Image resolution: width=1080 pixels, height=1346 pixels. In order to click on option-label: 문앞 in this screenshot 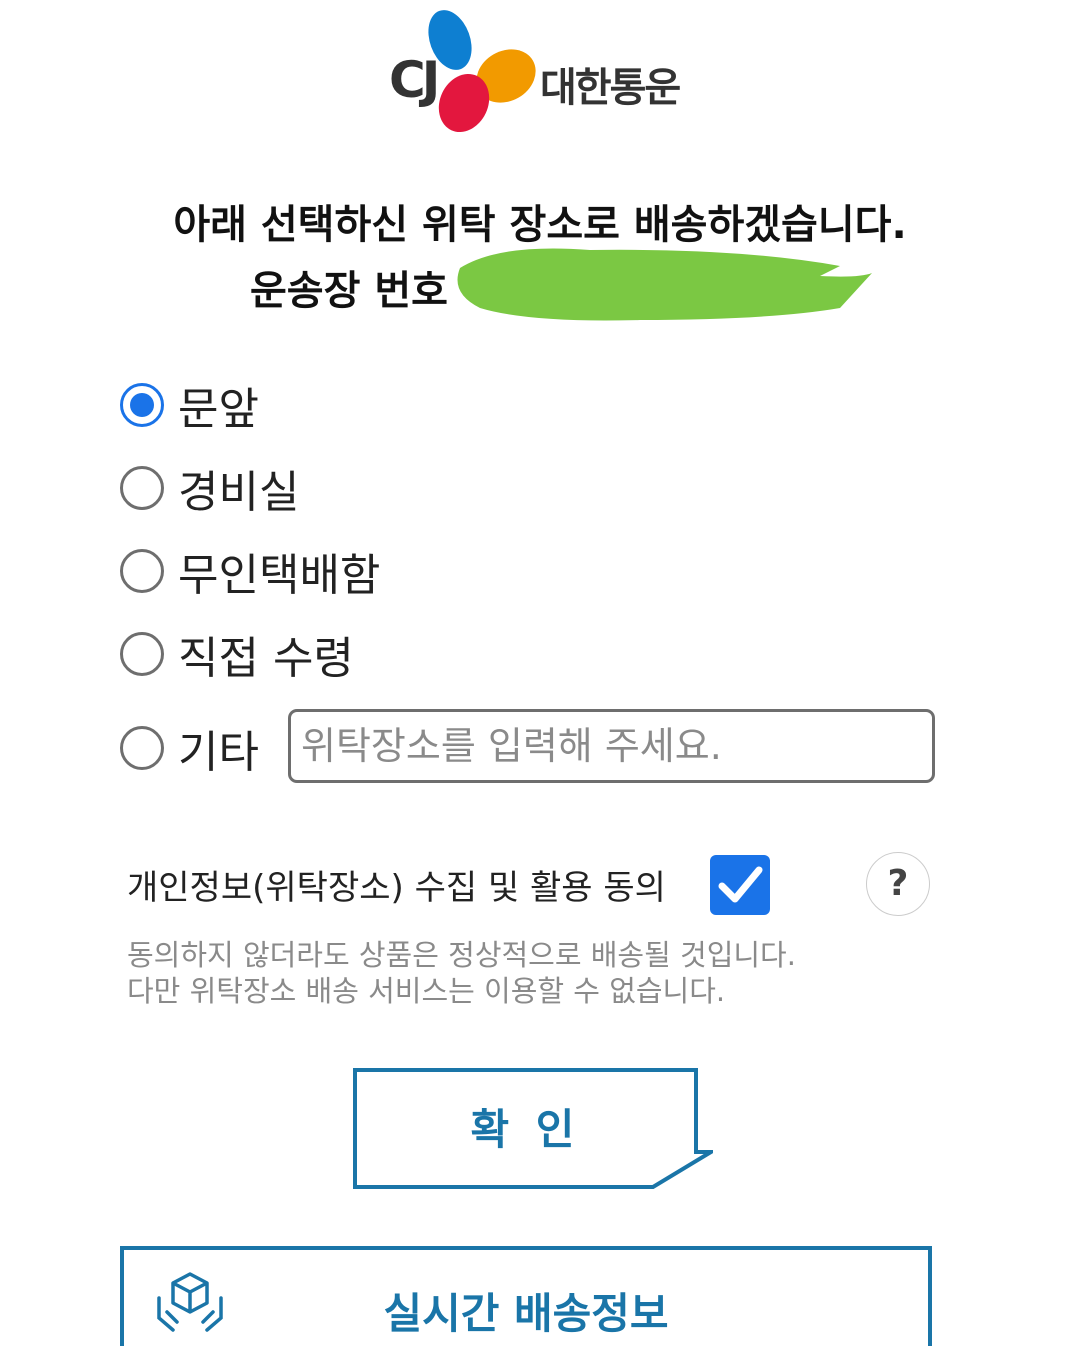, I will do `click(218, 409)`.